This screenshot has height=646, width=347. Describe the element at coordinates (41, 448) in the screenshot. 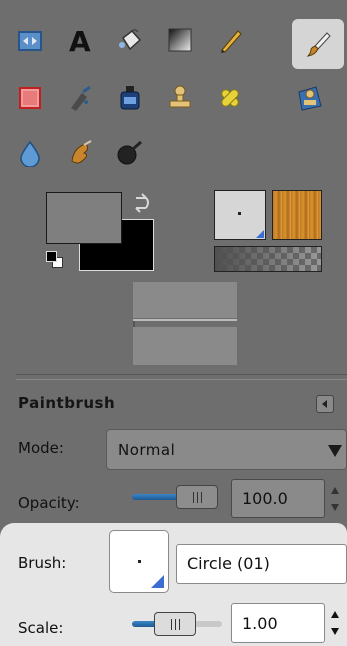

I see `mode-label: Mode:` at that location.